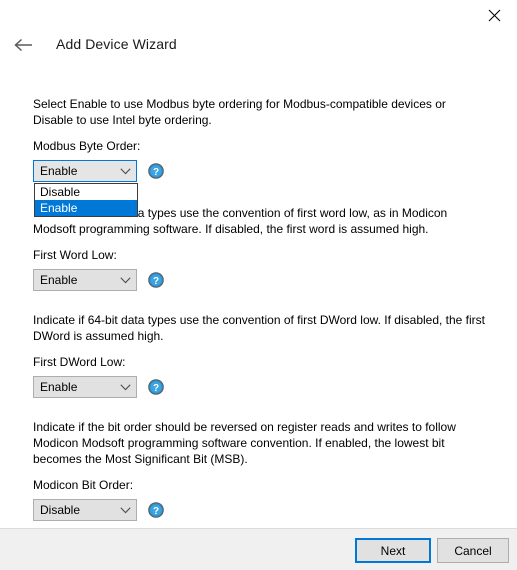  I want to click on close-button, so click(494, 15).